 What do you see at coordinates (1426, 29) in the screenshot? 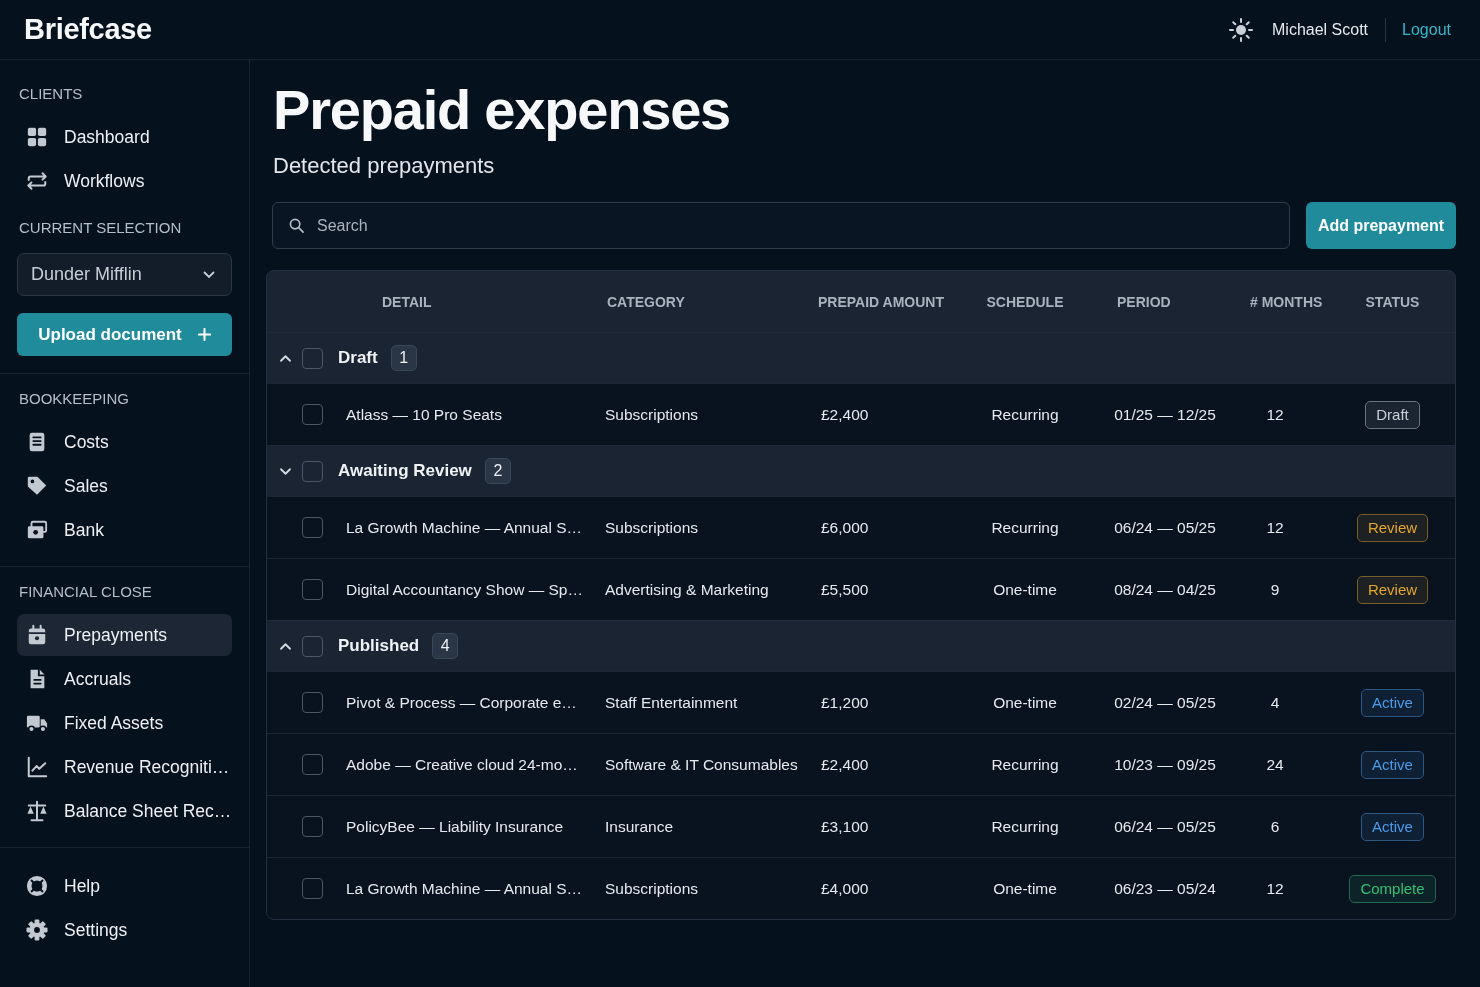
I see `logout-link: Logout` at bounding box center [1426, 29].